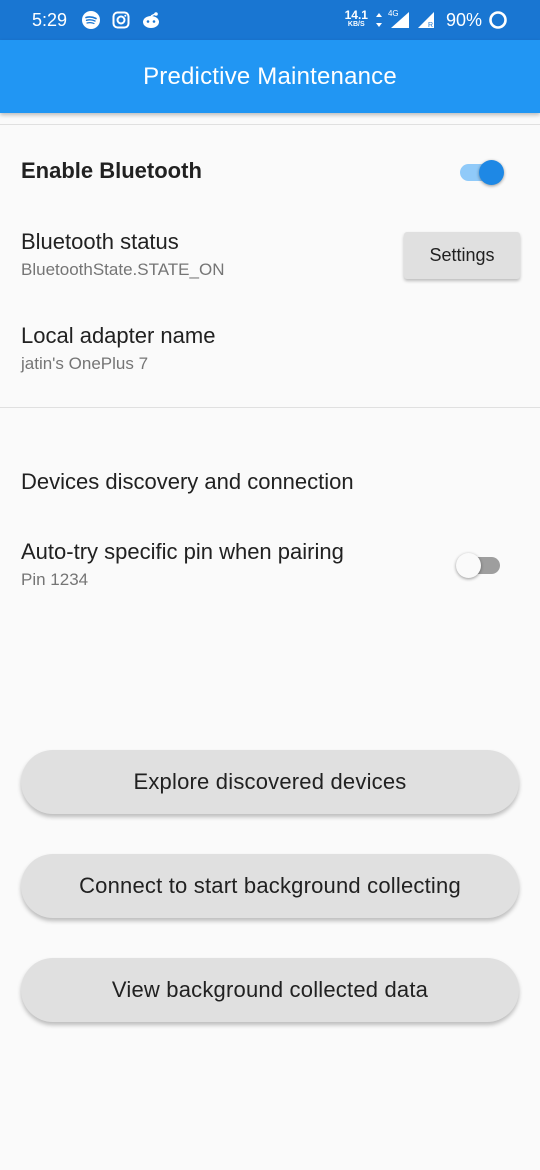  What do you see at coordinates (463, 19) in the screenshot?
I see `battery-percent: 90%` at bounding box center [463, 19].